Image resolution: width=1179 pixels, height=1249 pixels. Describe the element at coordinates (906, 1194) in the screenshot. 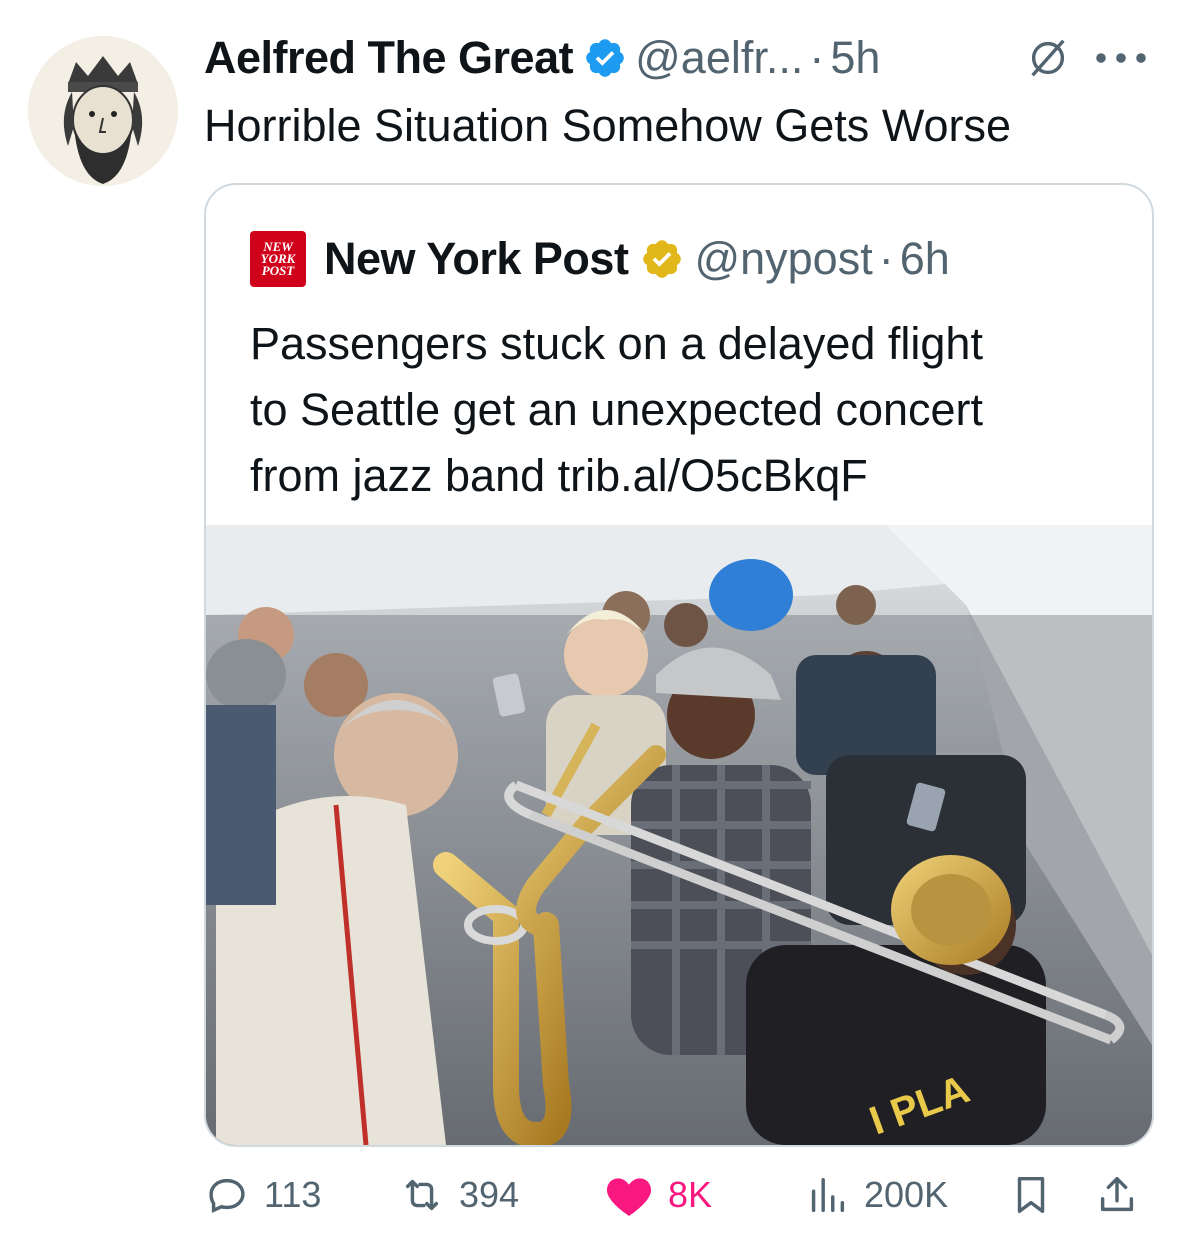

I see `views-count: 200K` at that location.